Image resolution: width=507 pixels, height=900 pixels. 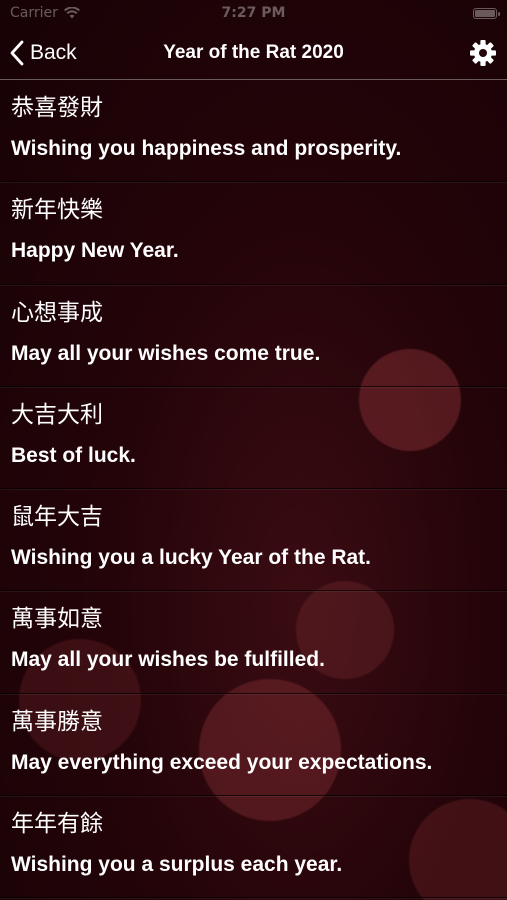 I want to click on wifi-icon, so click(x=71, y=13).